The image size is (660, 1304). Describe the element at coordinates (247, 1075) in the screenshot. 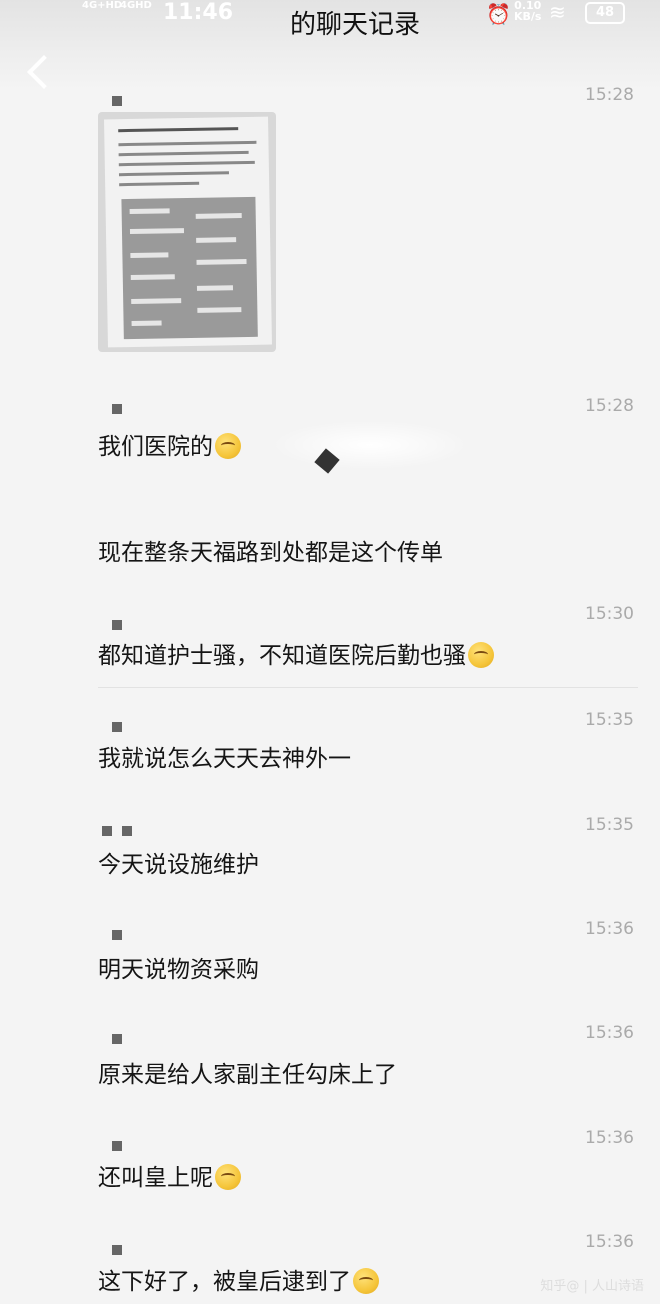

I see `message-text: 原来是给人家副主任勾床上了` at that location.